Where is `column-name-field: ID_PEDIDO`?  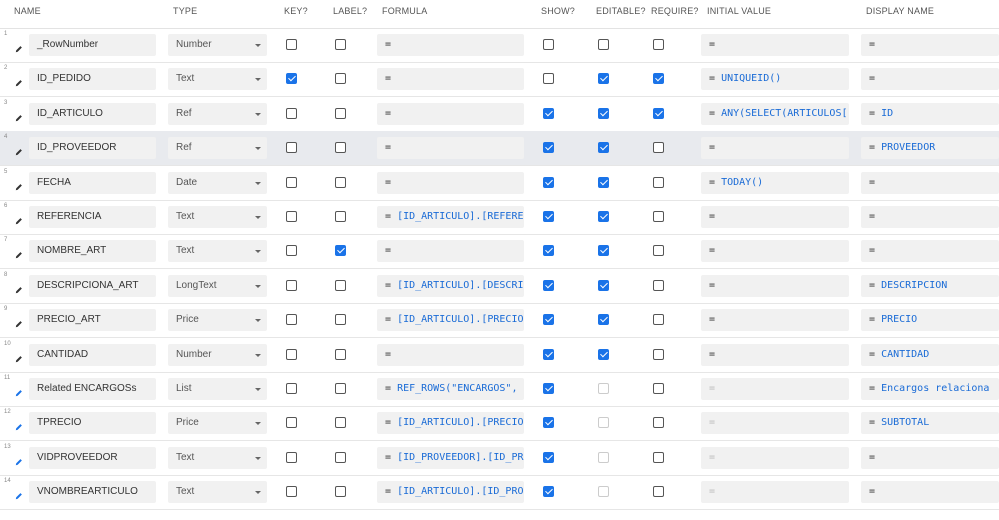 column-name-field: ID_PEDIDO is located at coordinates (92, 79).